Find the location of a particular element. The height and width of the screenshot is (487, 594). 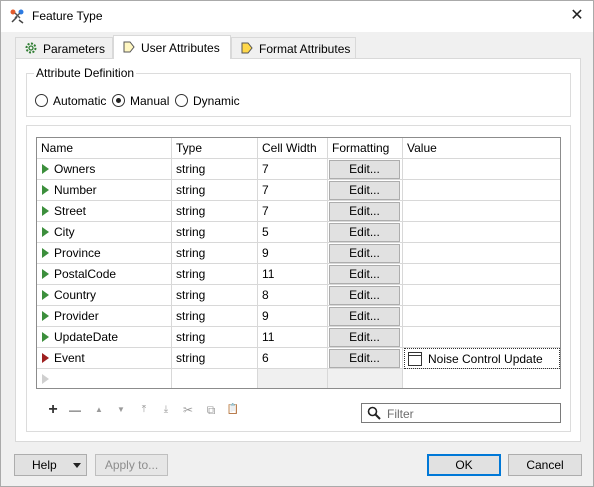

cell-name: City is located at coordinates (104, 232).